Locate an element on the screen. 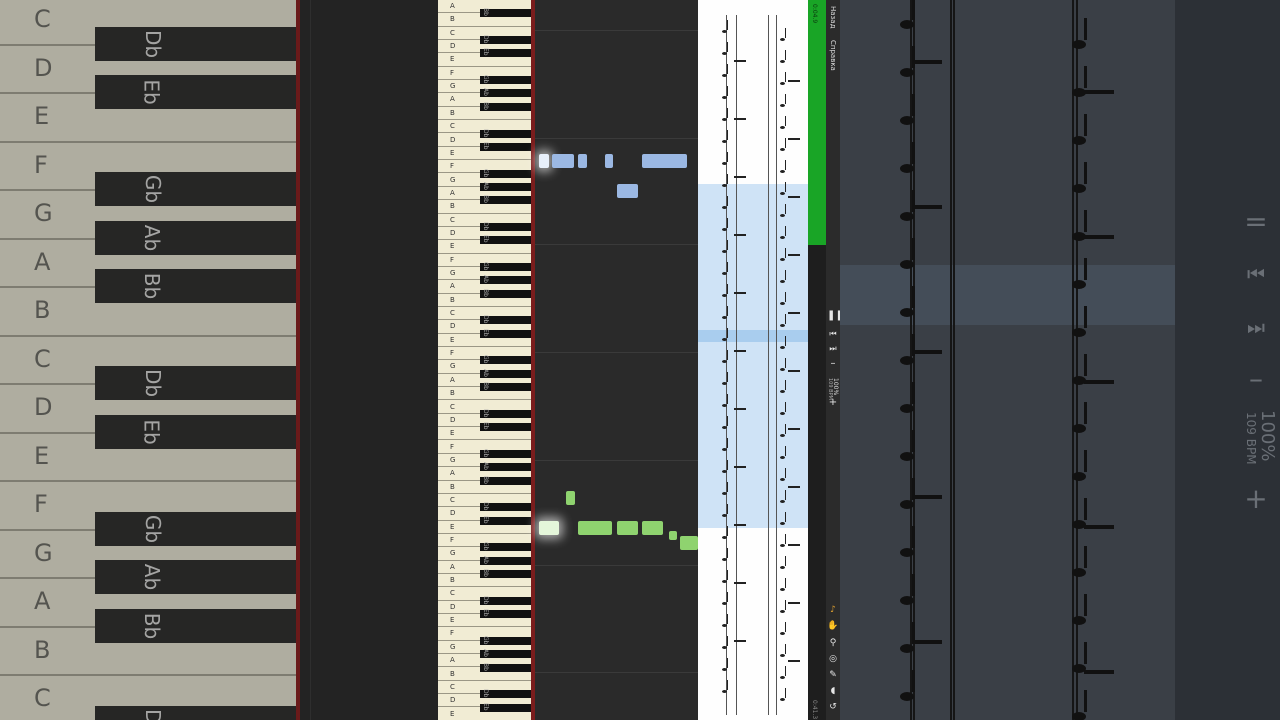 This screenshot has width=1280, height=720. back-button: Назад is located at coordinates (833, 17).